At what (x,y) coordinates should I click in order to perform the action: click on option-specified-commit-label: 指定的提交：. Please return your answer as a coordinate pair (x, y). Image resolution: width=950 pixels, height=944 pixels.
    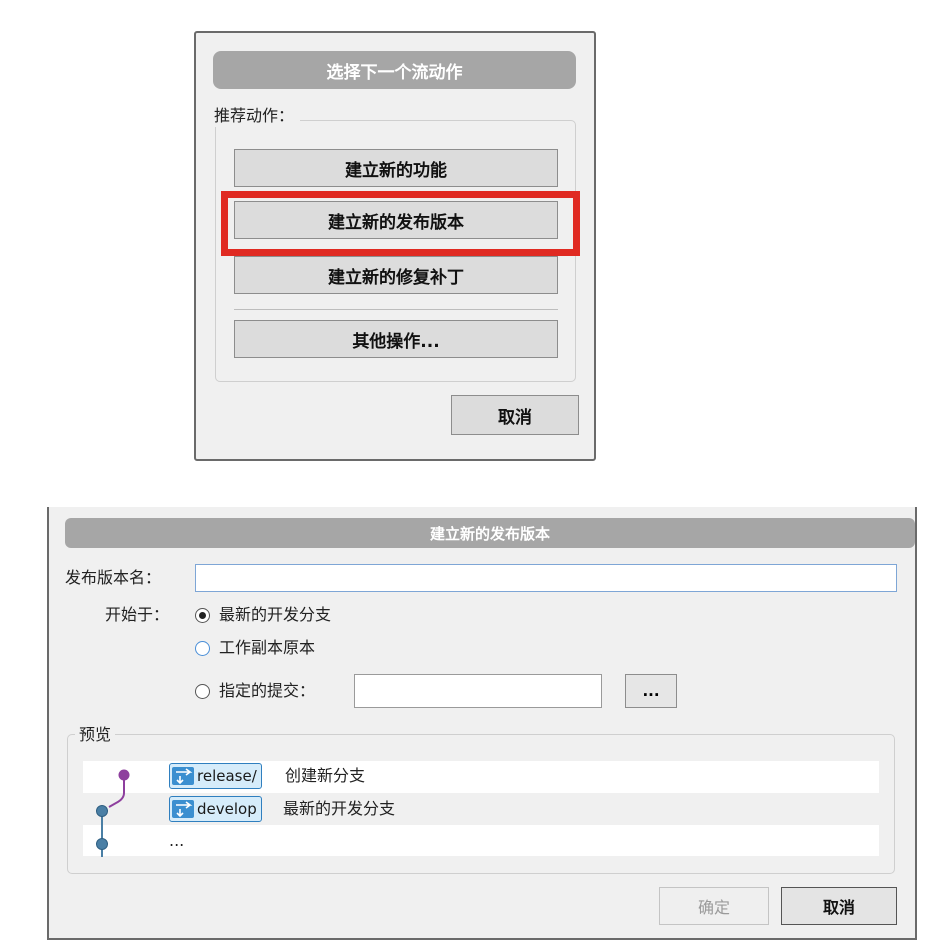
    Looking at the image, I should click on (267, 690).